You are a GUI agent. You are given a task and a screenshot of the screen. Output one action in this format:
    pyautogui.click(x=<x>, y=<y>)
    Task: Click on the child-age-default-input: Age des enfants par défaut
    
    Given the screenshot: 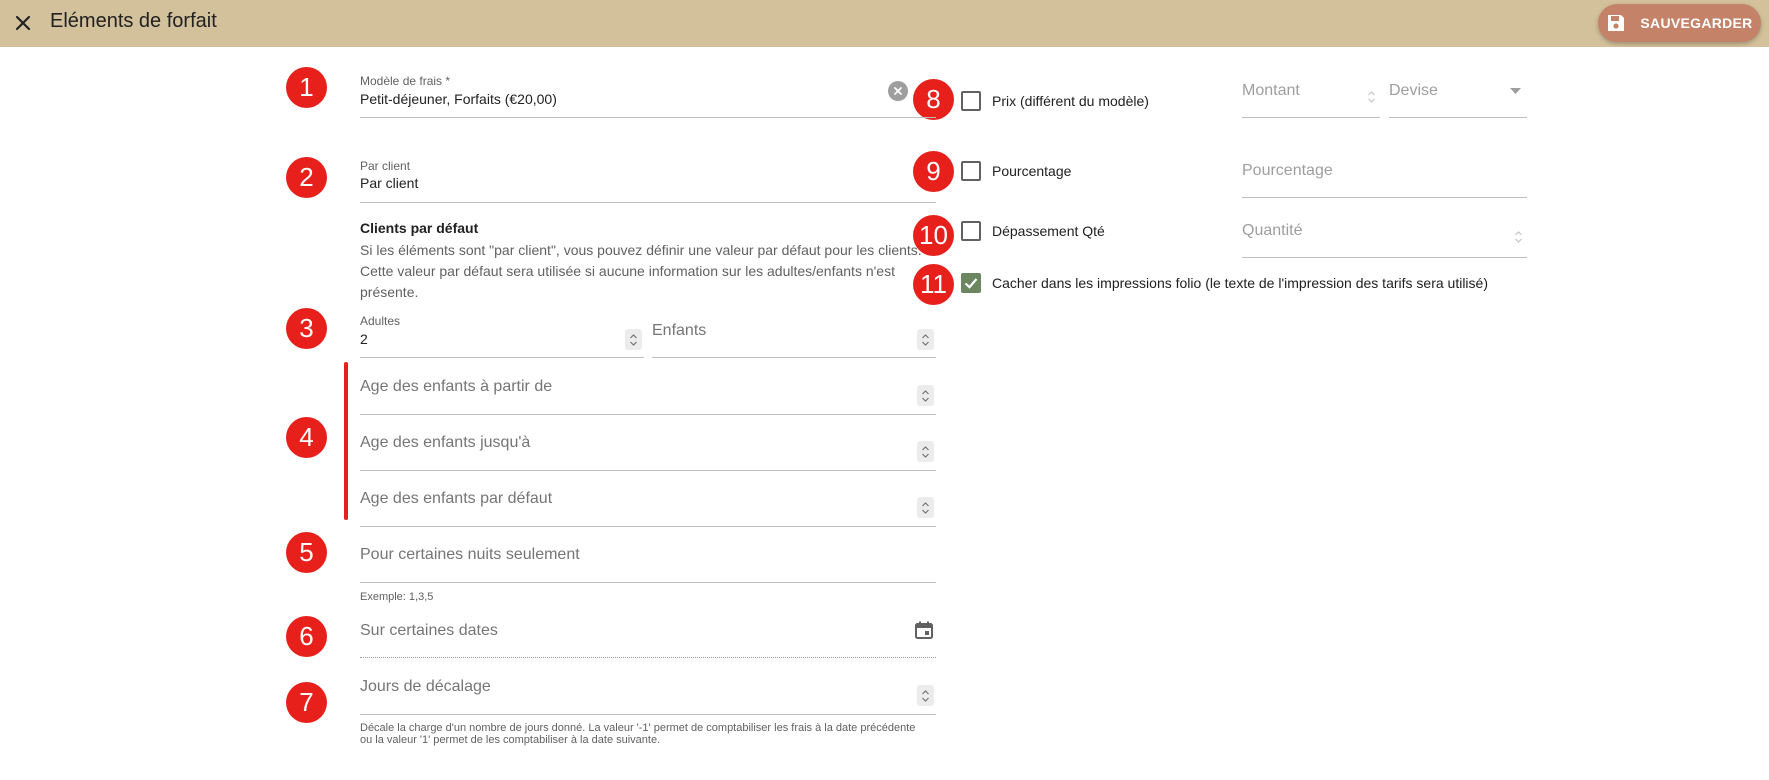 What is the action you would take?
    pyautogui.click(x=648, y=504)
    